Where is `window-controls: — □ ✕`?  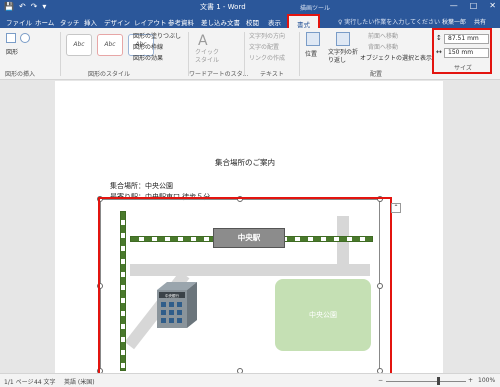
window-controls: — □ ✕ is located at coordinates (473, 5).